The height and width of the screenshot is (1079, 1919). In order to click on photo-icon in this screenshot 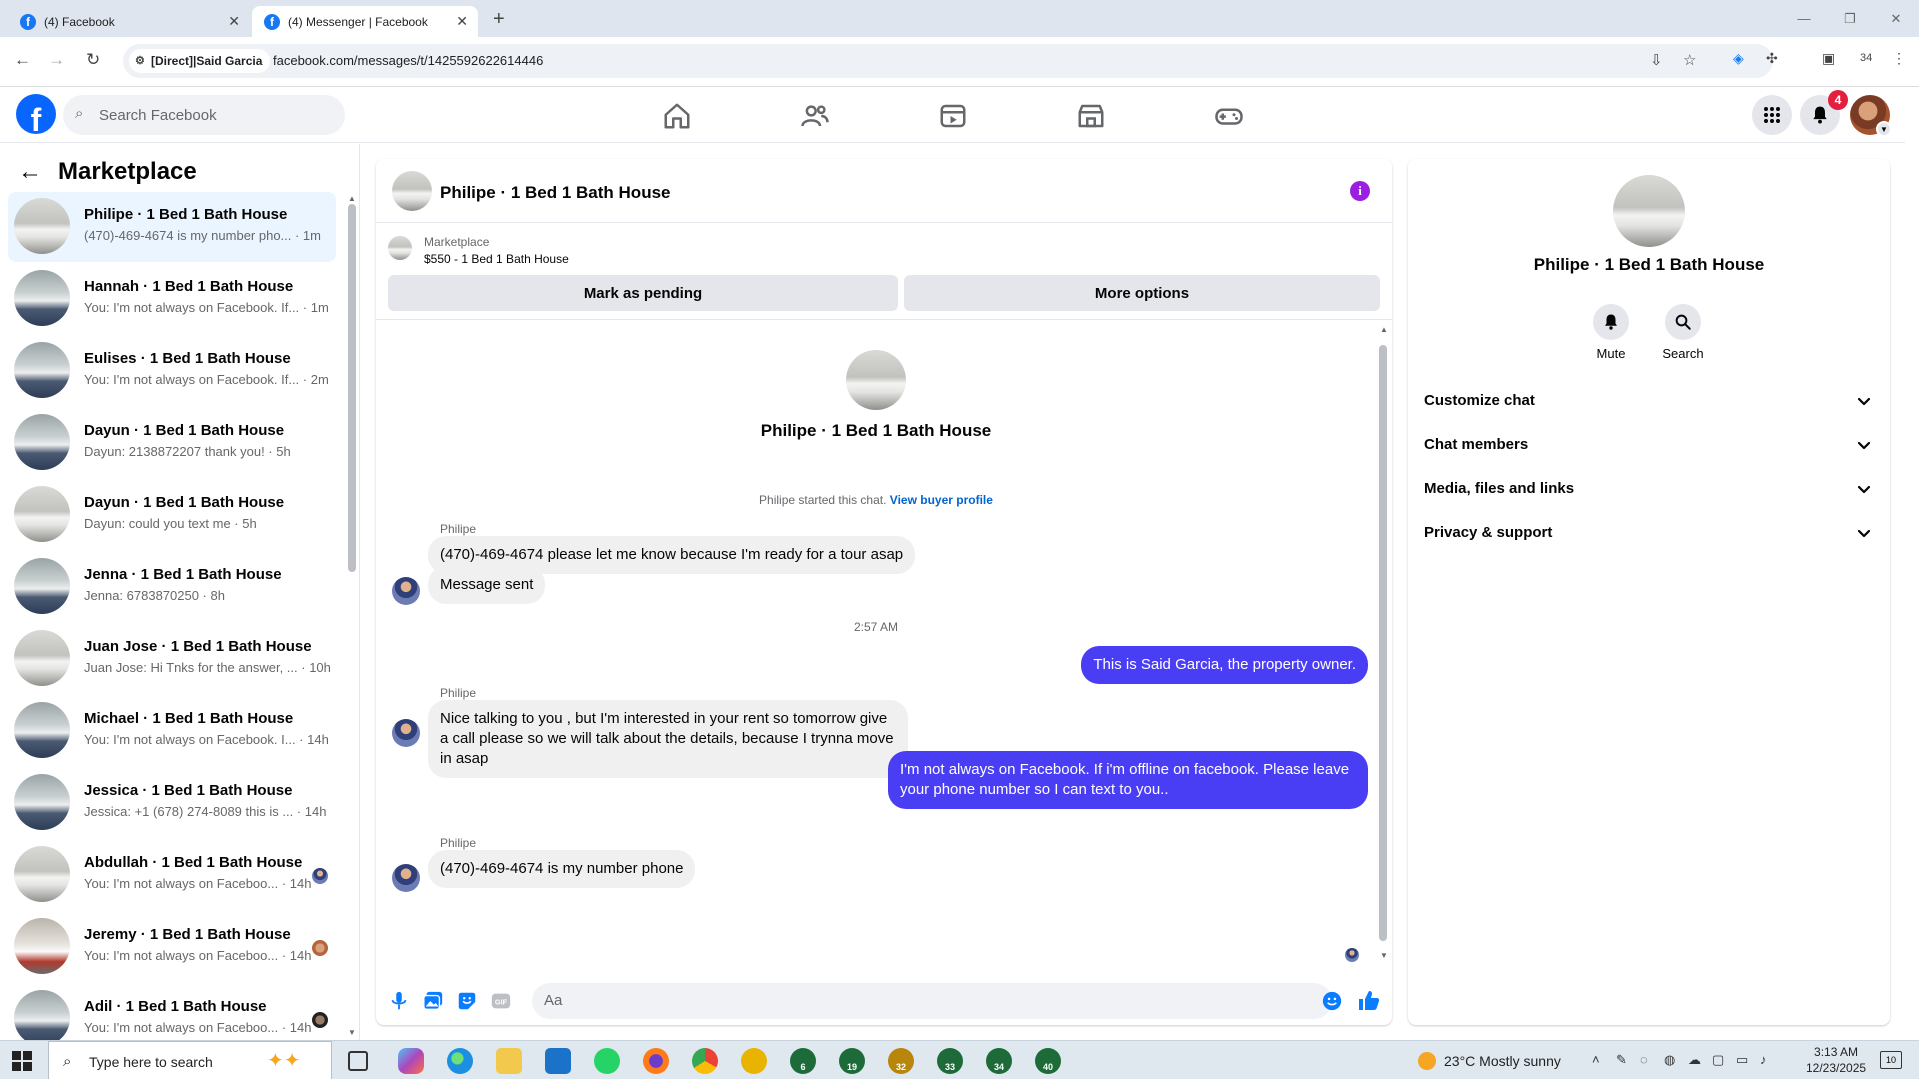, I will do `click(433, 1001)`.